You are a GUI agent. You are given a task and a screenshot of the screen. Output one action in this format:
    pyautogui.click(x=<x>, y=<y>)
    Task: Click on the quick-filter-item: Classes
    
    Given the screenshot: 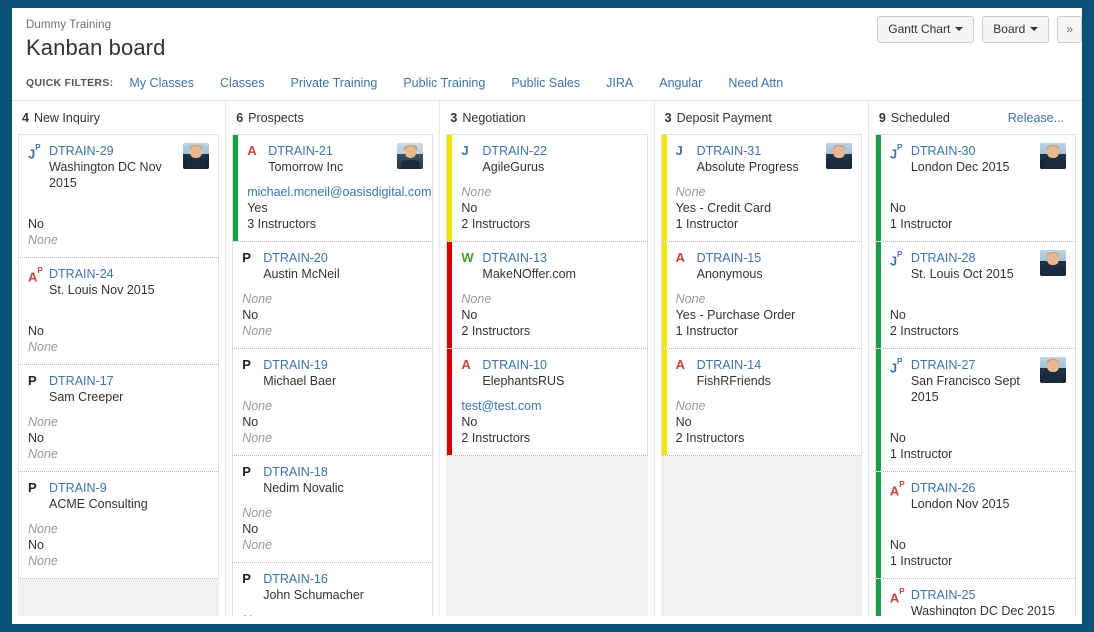 What is the action you would take?
    pyautogui.click(x=242, y=83)
    